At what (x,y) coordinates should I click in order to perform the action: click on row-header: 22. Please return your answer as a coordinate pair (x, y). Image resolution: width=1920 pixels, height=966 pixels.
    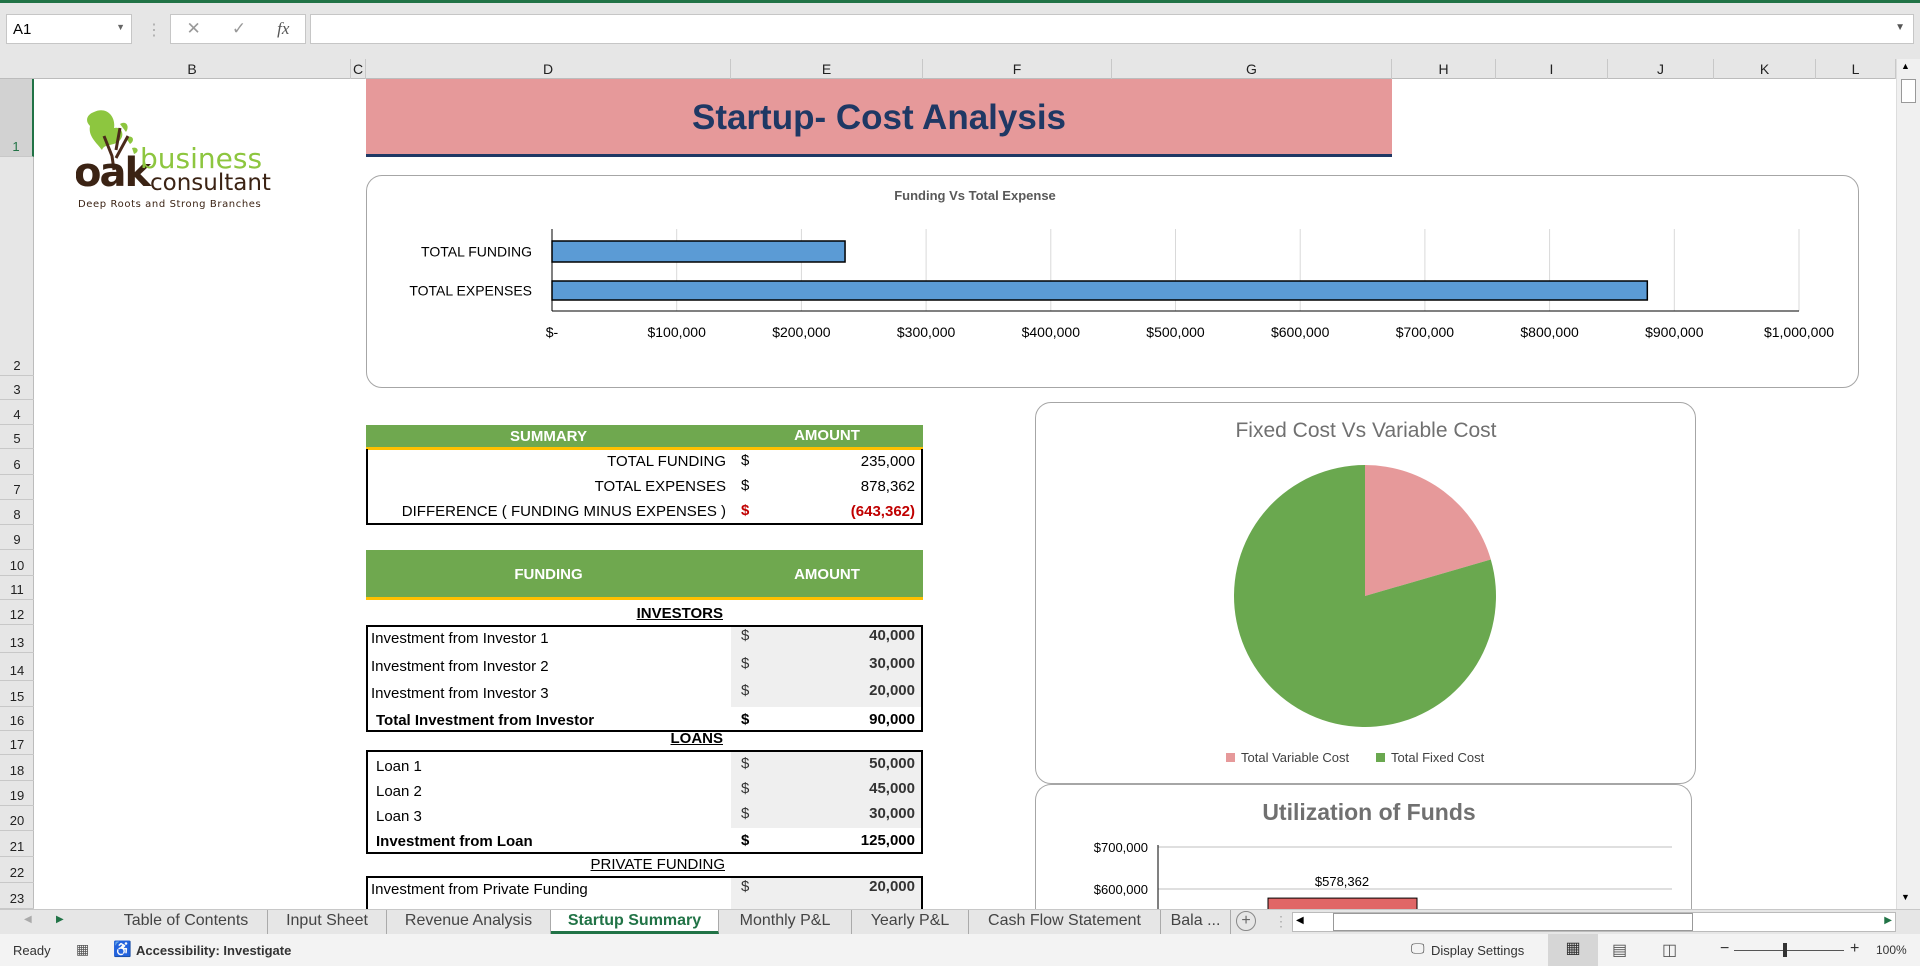
    Looking at the image, I should click on (17, 870).